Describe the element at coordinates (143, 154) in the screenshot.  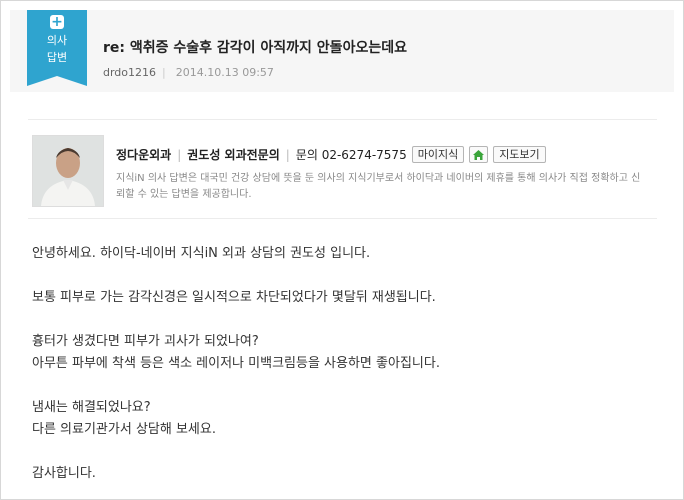
I see `clinic-name: 정다운외과` at that location.